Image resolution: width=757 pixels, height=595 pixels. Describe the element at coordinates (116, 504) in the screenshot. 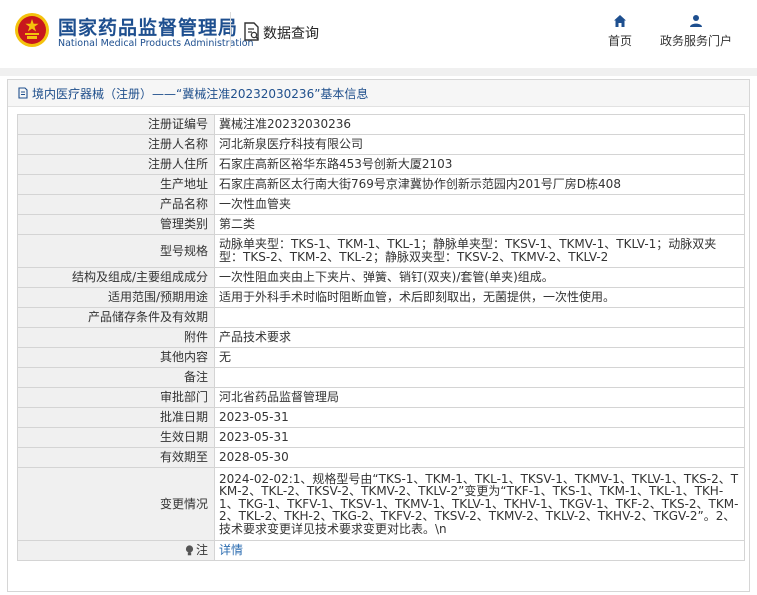

I see `row-label: 变更情况` at that location.